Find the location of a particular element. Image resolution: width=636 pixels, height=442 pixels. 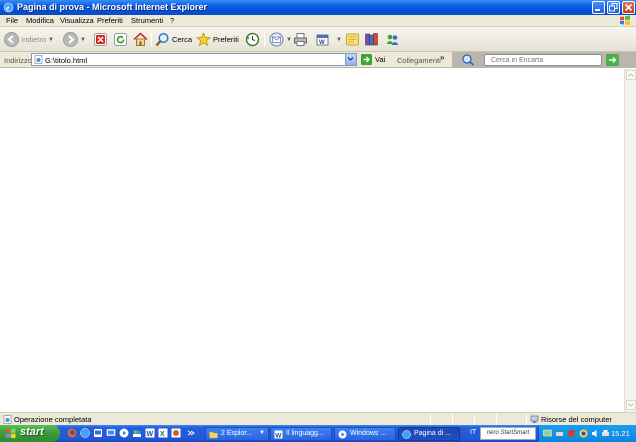

word-document-icon: W is located at coordinates (278, 434).